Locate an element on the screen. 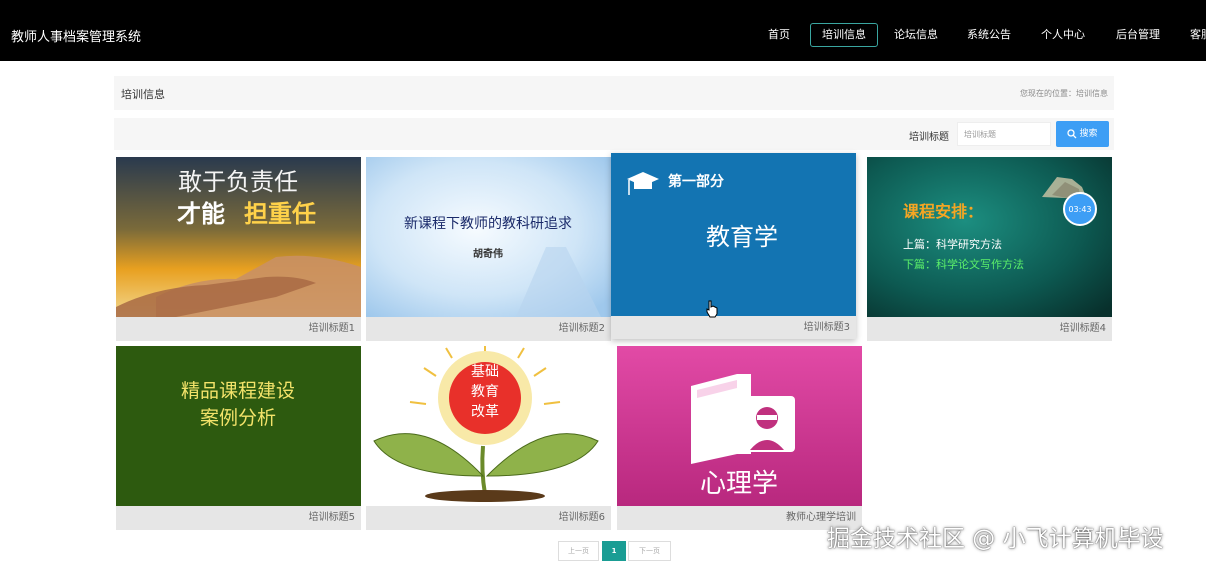  nav-forum: 论坛信息 is located at coordinates (916, 35).